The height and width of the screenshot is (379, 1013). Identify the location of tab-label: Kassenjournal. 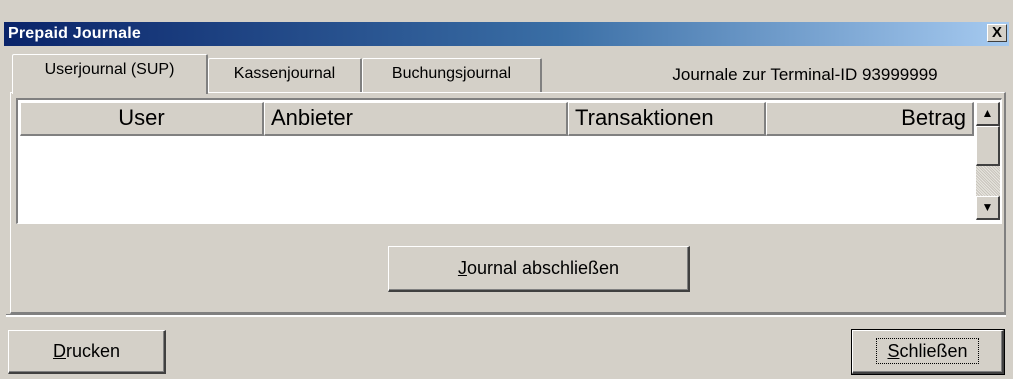
(284, 73).